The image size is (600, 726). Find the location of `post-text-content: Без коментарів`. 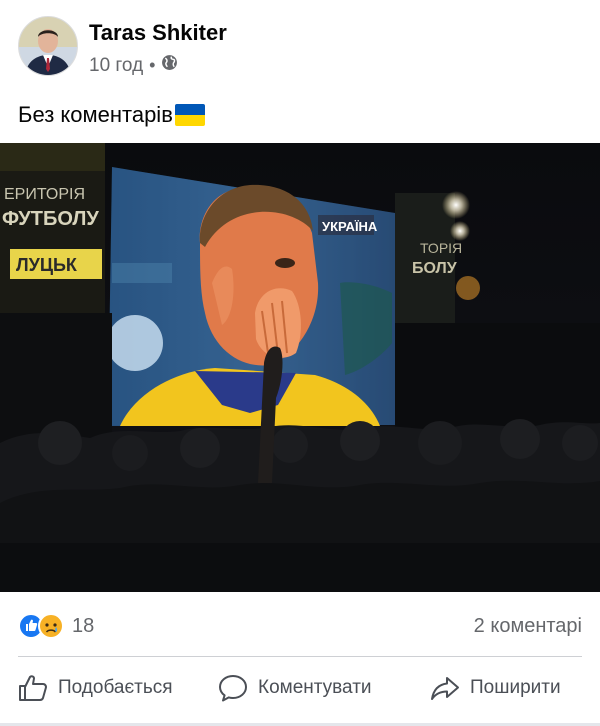

post-text-content: Без коментарів is located at coordinates (95, 114).